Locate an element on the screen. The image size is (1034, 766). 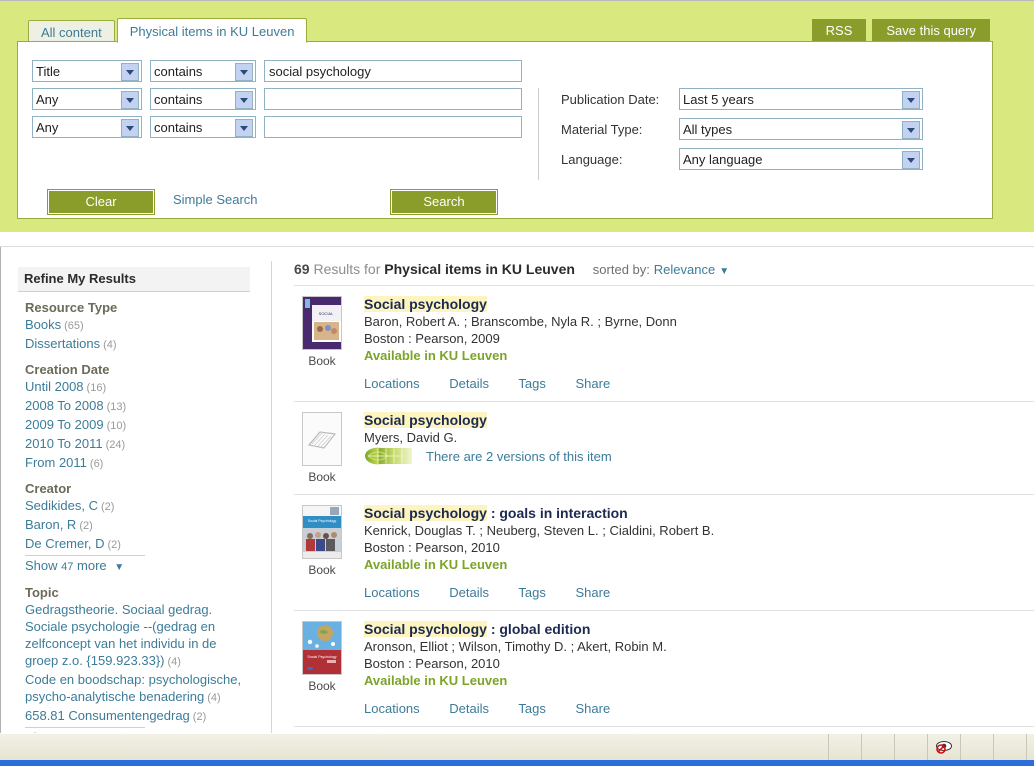
search-index-select-2: Any is located at coordinates (87, 127).